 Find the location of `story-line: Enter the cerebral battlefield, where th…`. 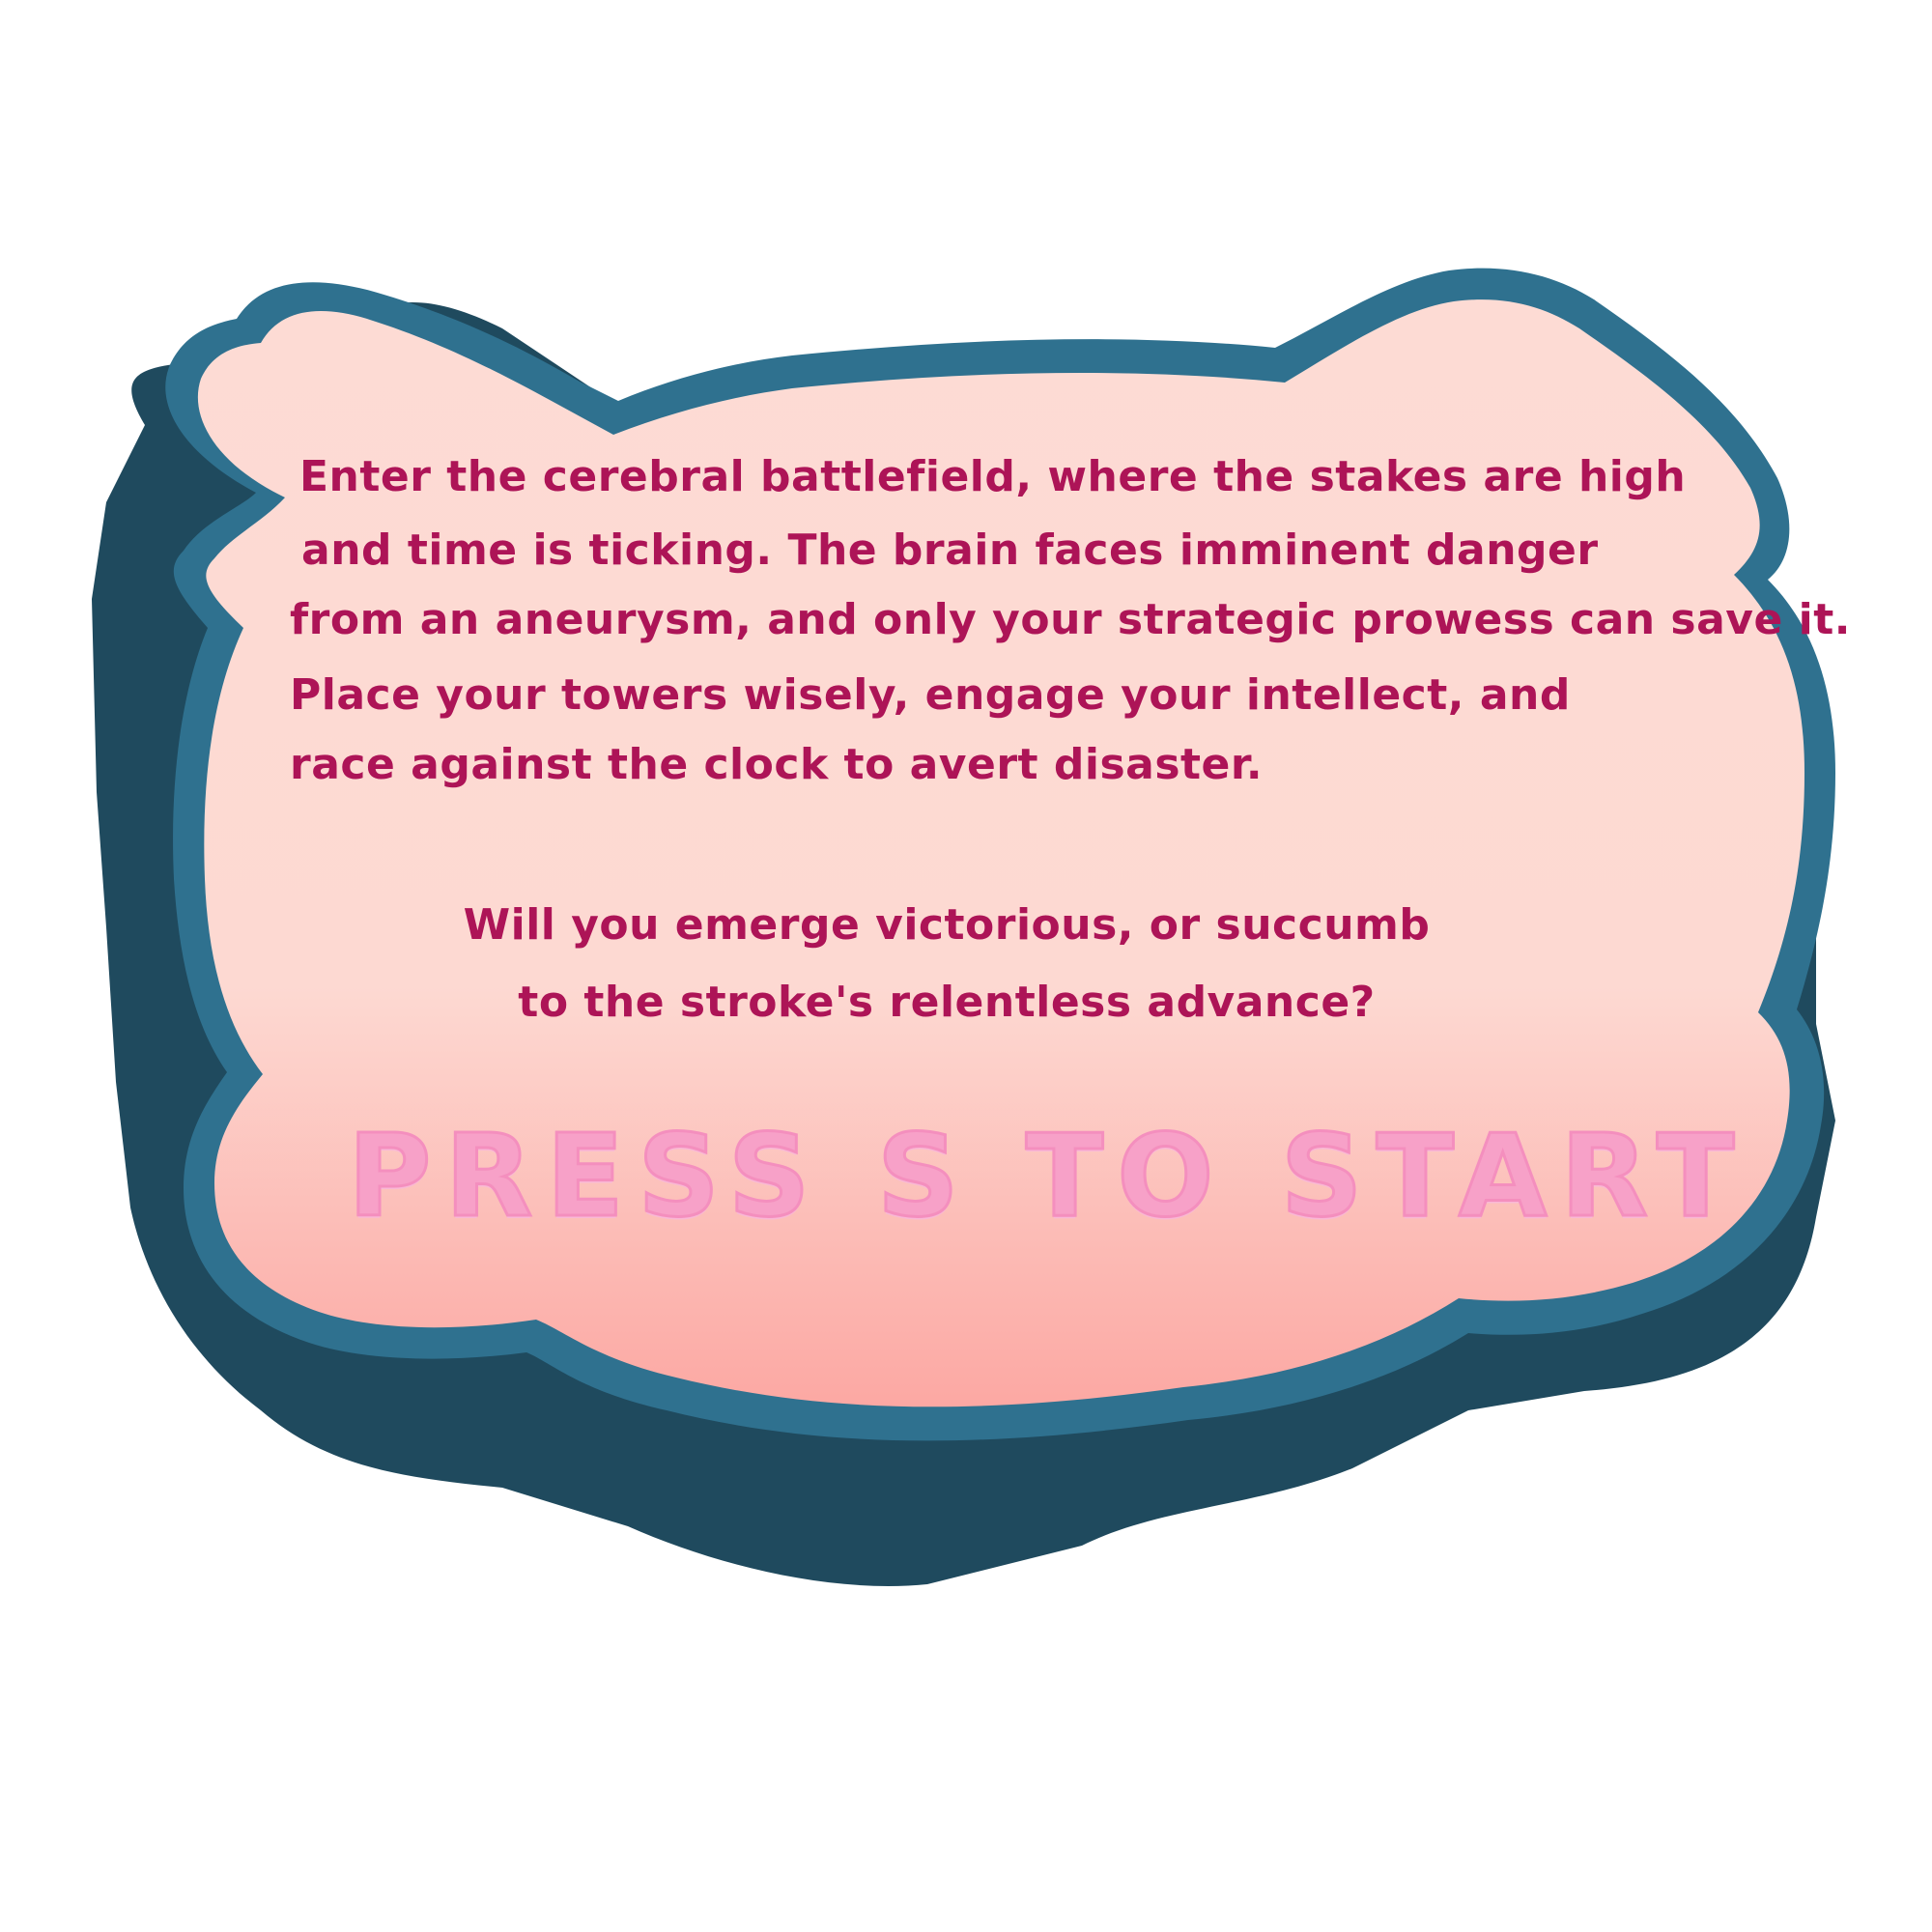

story-line: Enter the cerebral battlefield, where th… is located at coordinates (993, 476).